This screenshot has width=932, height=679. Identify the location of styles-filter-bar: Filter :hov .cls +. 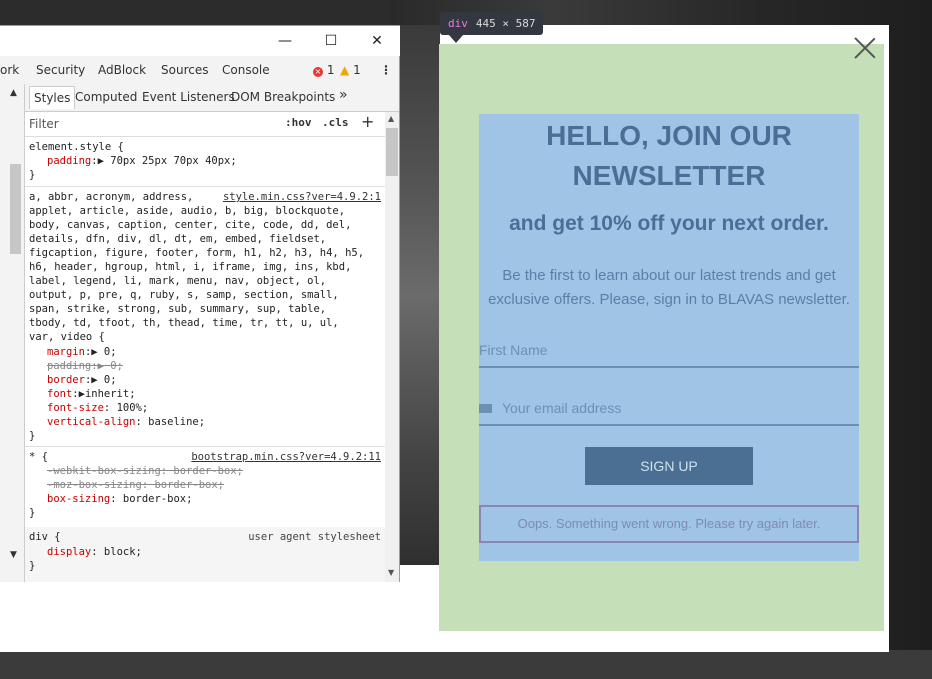
(205, 124).